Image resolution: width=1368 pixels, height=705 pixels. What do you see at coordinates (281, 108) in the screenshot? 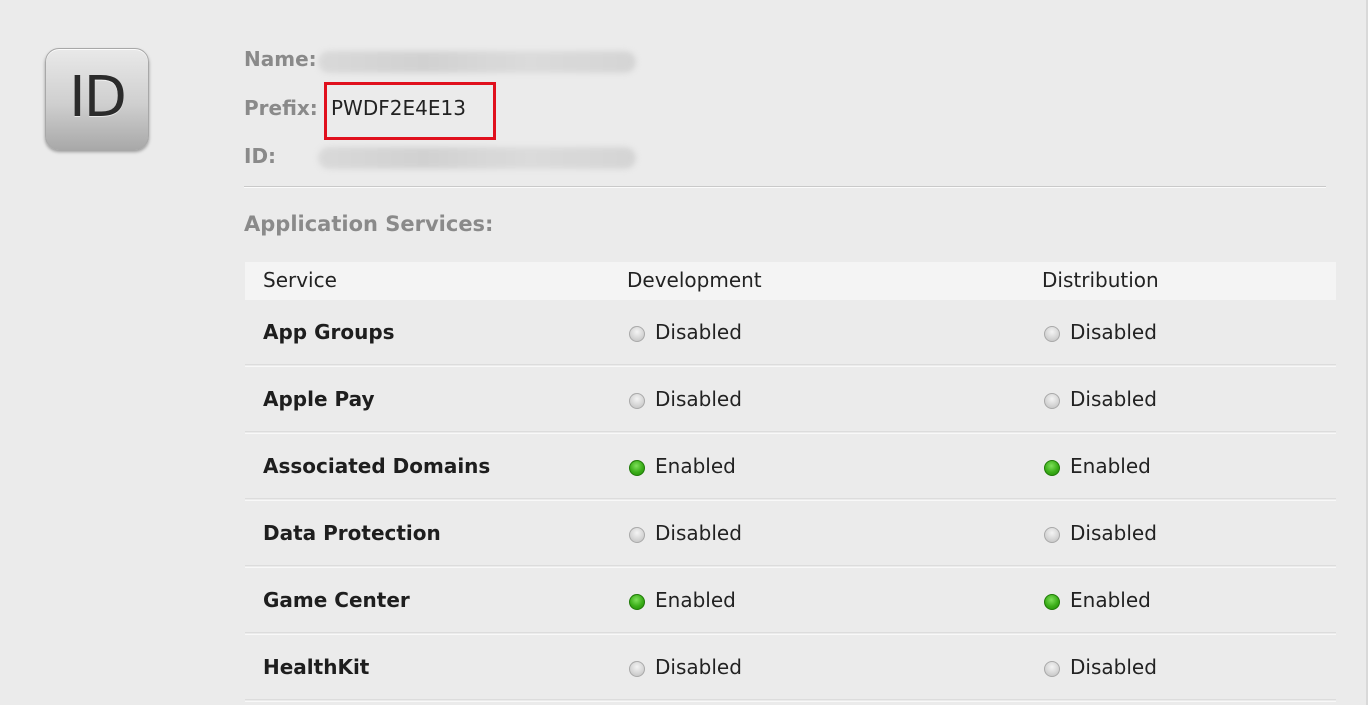
I see `prefix-label: Prefix:` at bounding box center [281, 108].